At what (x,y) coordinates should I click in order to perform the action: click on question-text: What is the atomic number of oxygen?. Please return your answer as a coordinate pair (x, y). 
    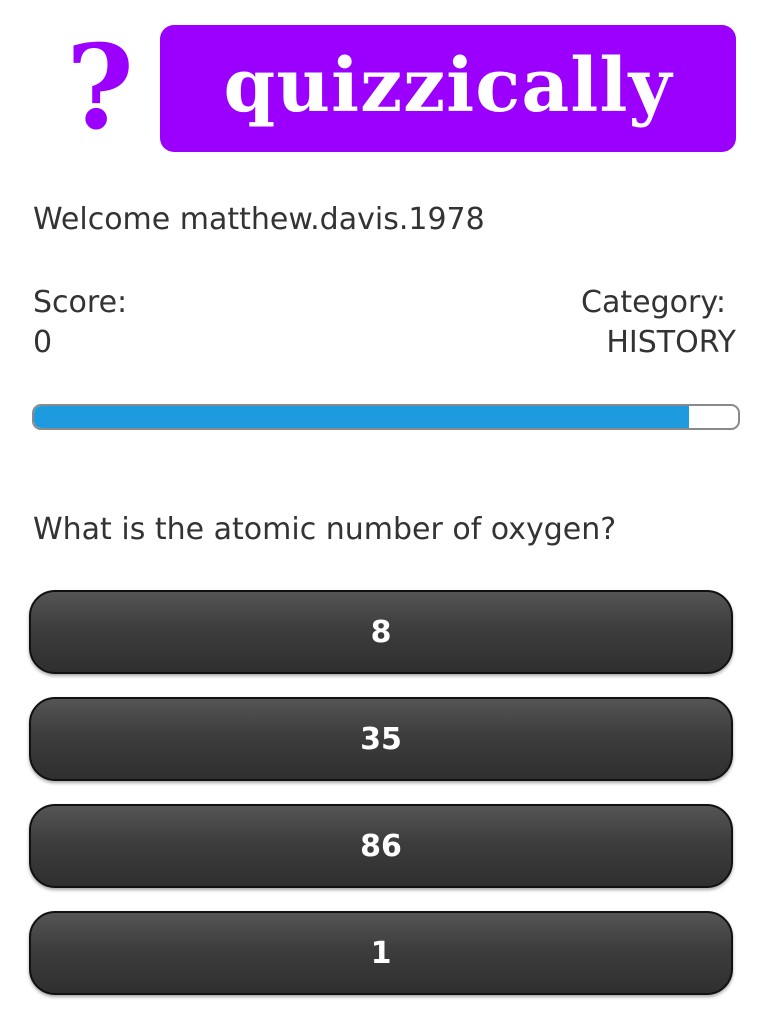
    Looking at the image, I should click on (325, 529).